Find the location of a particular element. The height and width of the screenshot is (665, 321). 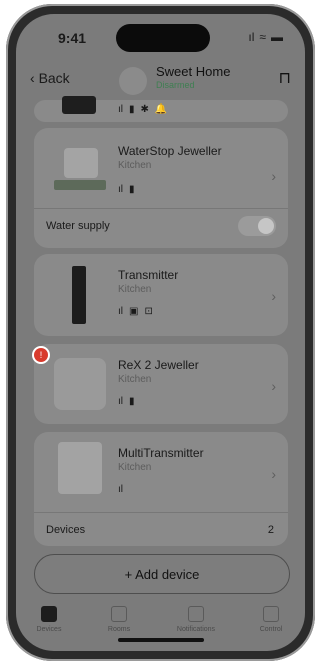

back-label: Back is located at coordinates (54, 78).